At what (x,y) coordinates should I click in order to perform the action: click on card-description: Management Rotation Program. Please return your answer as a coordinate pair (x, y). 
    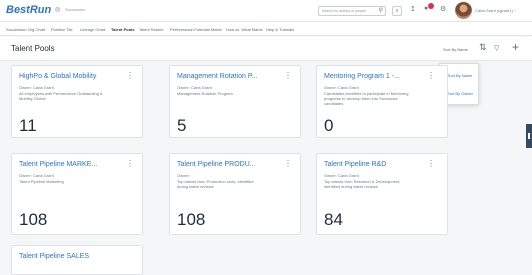
    Looking at the image, I should click on (205, 93).